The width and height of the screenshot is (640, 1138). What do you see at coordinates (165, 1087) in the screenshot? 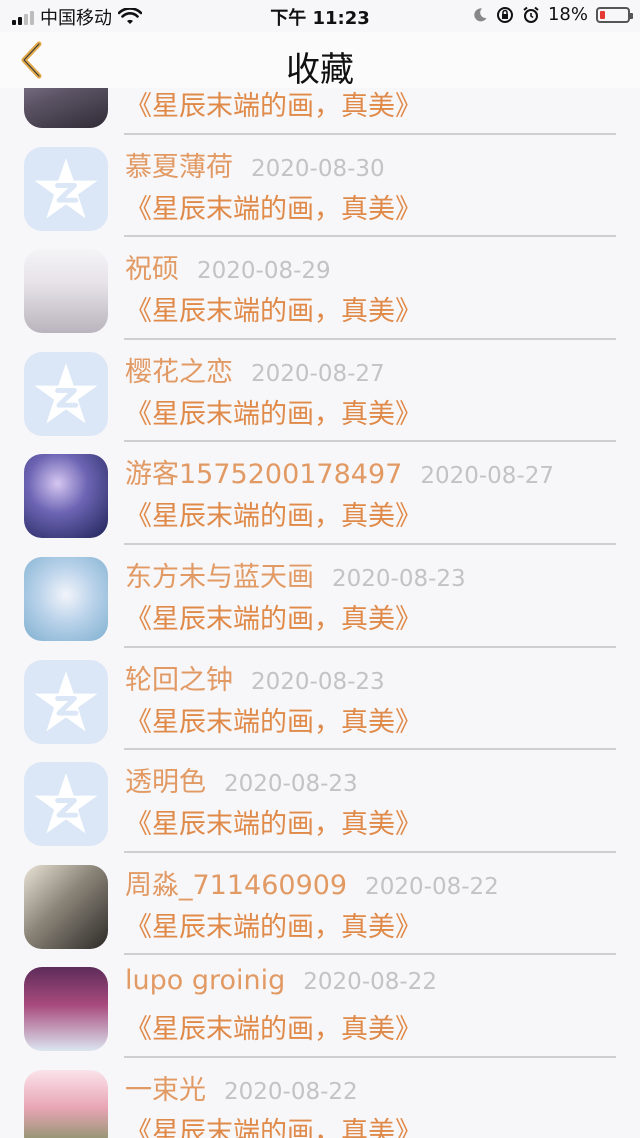
I see `user-name: 一束光` at bounding box center [165, 1087].